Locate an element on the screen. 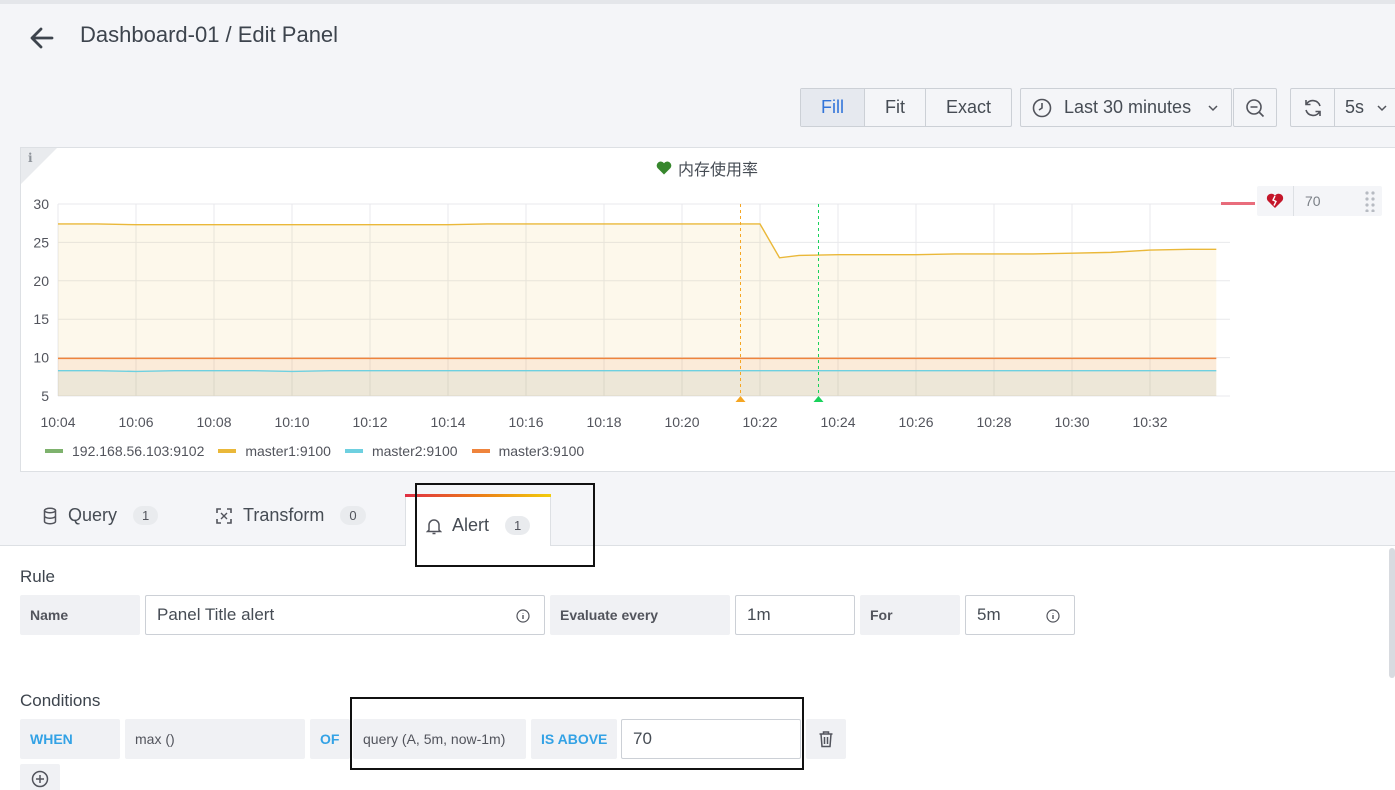 Image resolution: width=1395 pixels, height=790 pixels. evaluate-label: Evaluate every is located at coordinates (640, 615).